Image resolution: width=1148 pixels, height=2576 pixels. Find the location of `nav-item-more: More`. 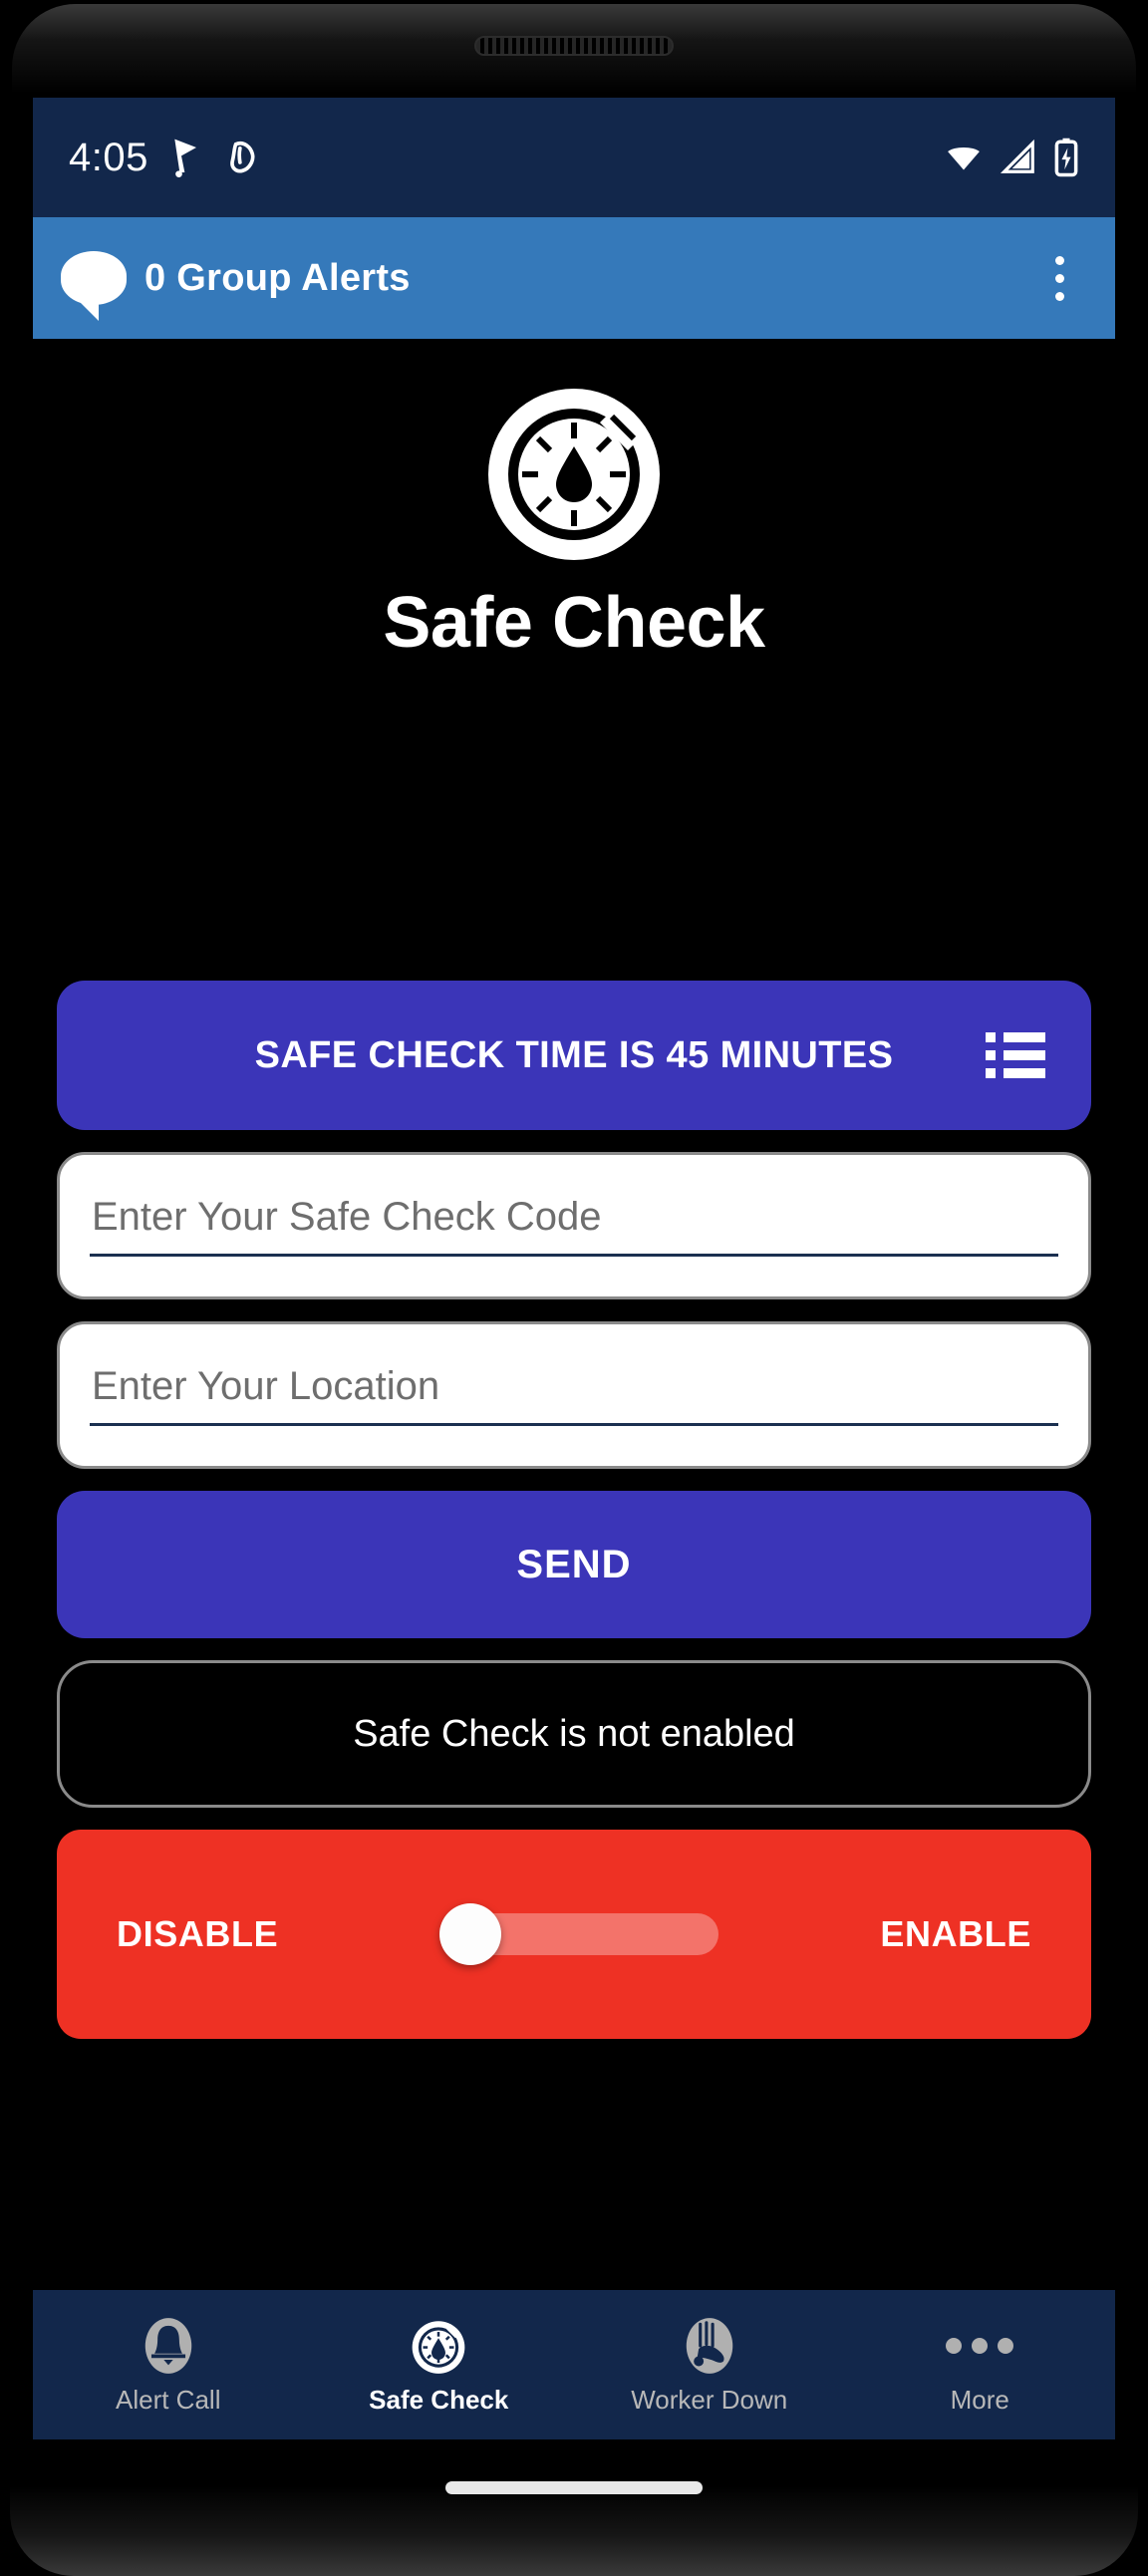

nav-item-more: More is located at coordinates (980, 2365).